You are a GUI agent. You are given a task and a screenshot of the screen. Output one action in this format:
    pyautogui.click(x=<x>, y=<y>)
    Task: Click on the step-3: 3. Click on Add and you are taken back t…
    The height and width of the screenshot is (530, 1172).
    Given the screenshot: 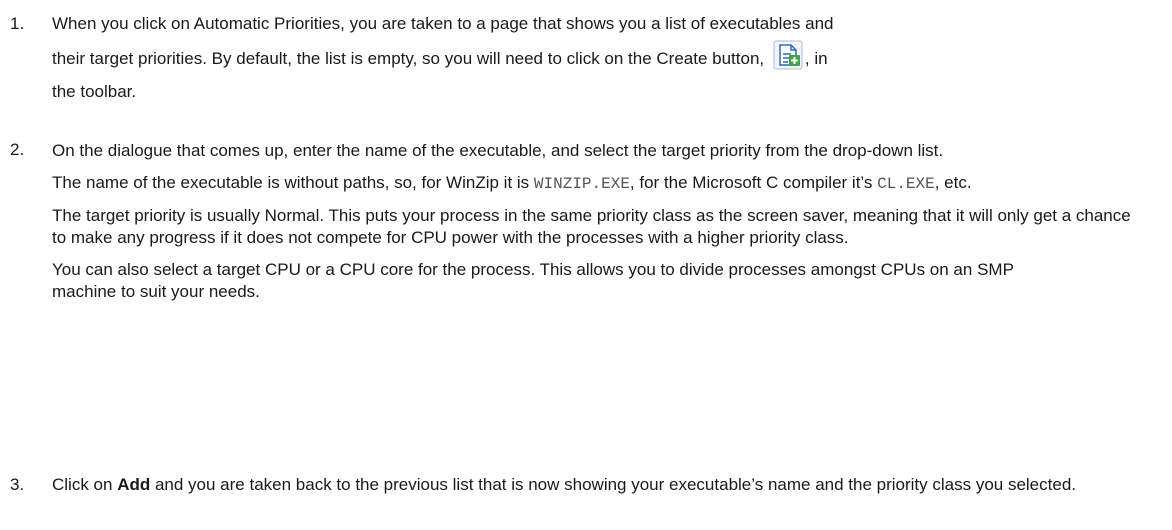 What is the action you would take?
    pyautogui.click(x=585, y=485)
    